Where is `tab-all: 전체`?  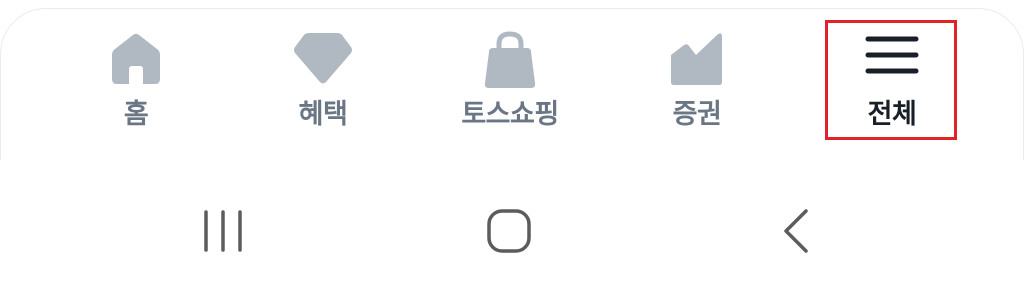
tab-all: 전체 is located at coordinates (892, 79).